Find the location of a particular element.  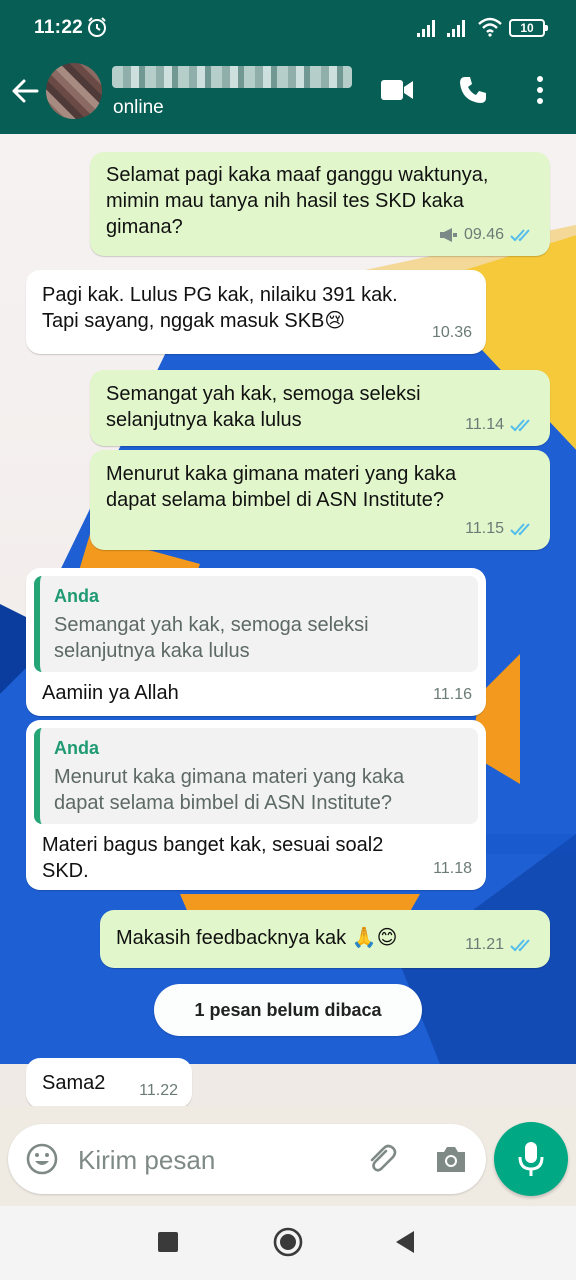

message-time: 11.18 is located at coordinates (452, 868).